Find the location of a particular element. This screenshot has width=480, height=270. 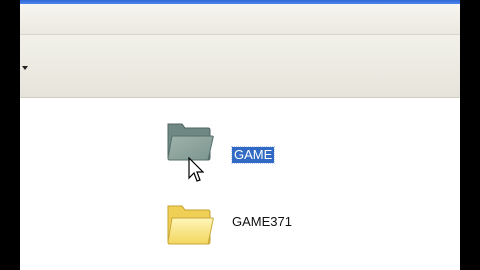

folder-name-game371: GAME371 is located at coordinates (262, 222).